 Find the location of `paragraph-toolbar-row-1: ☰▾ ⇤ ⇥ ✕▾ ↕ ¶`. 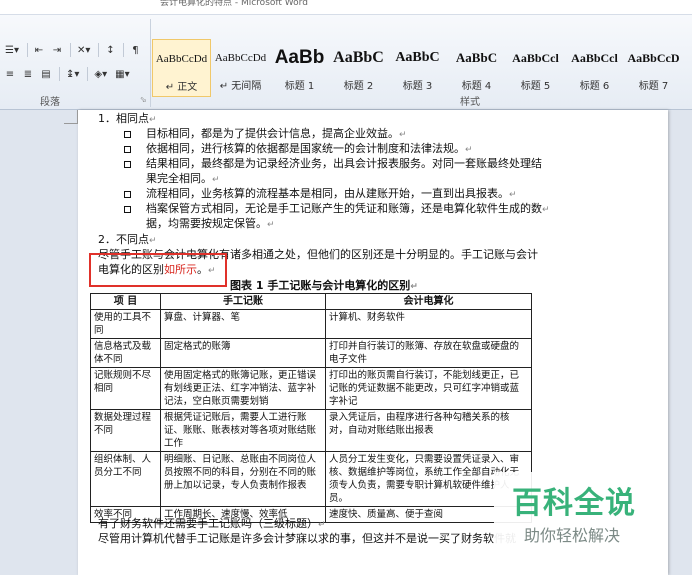

paragraph-toolbar-row-1: ☰▾ ⇤ ⇥ ✕▾ ↕ ¶ is located at coordinates (73, 50).